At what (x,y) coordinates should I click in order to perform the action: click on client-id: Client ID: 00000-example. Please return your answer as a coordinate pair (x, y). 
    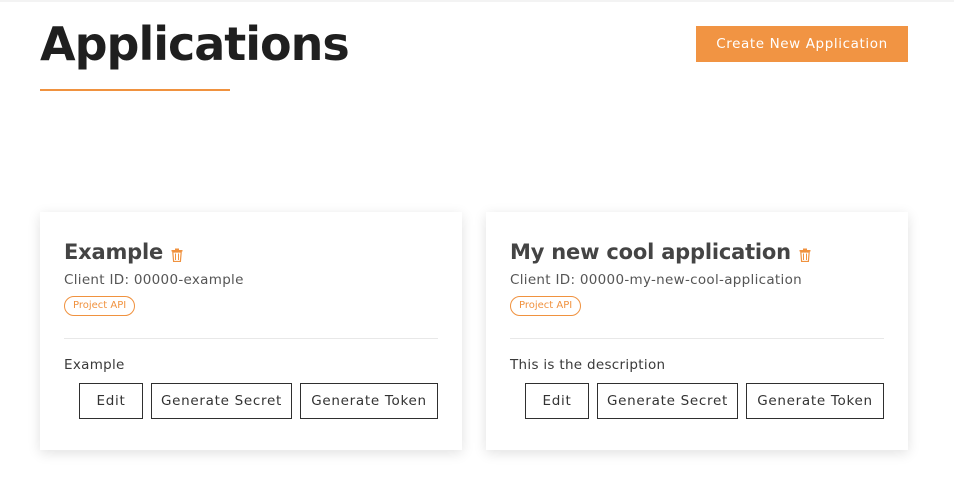
    Looking at the image, I should click on (154, 280).